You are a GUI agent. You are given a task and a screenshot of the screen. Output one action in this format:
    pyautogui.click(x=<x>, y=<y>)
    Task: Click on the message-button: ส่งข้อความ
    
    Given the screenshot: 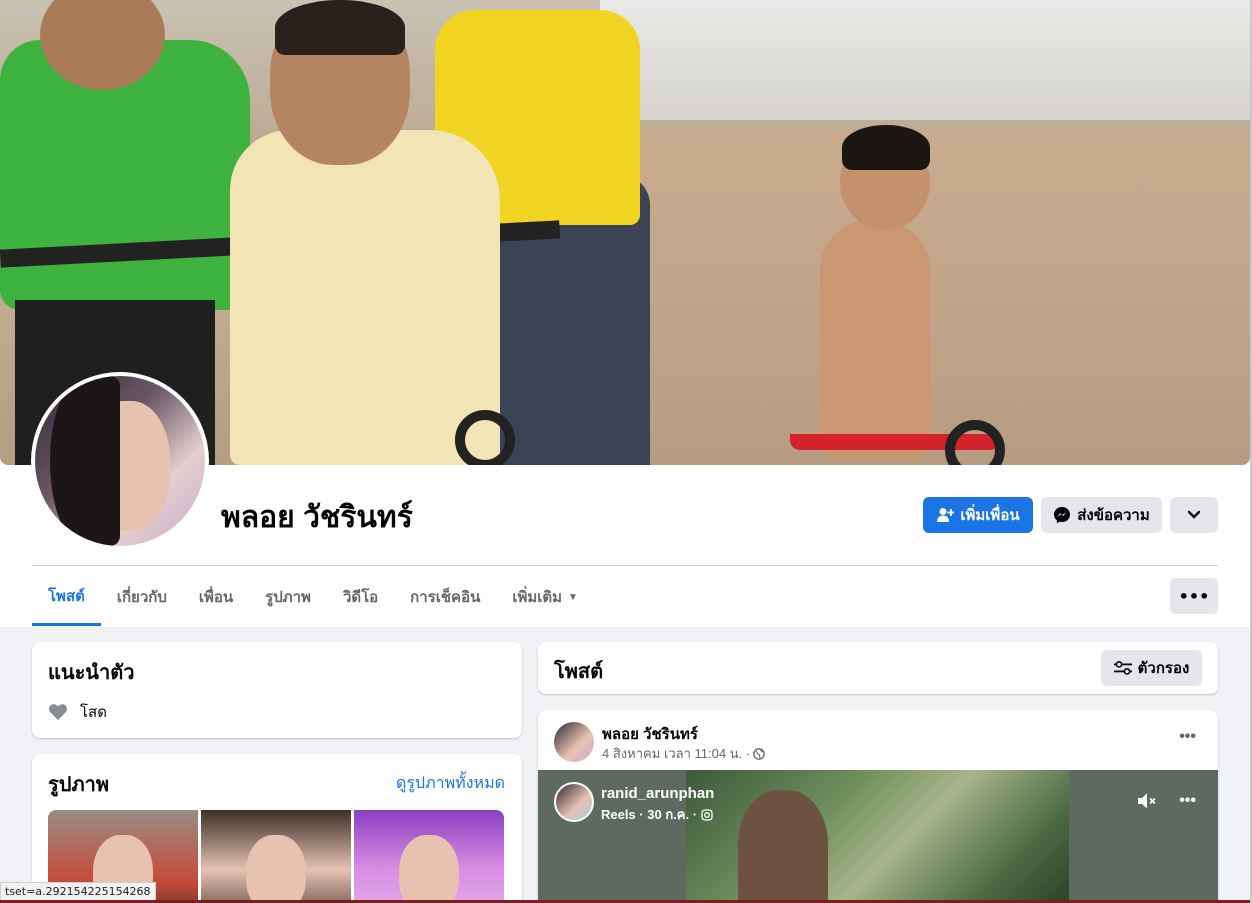 What is the action you would take?
    pyautogui.click(x=1101, y=515)
    